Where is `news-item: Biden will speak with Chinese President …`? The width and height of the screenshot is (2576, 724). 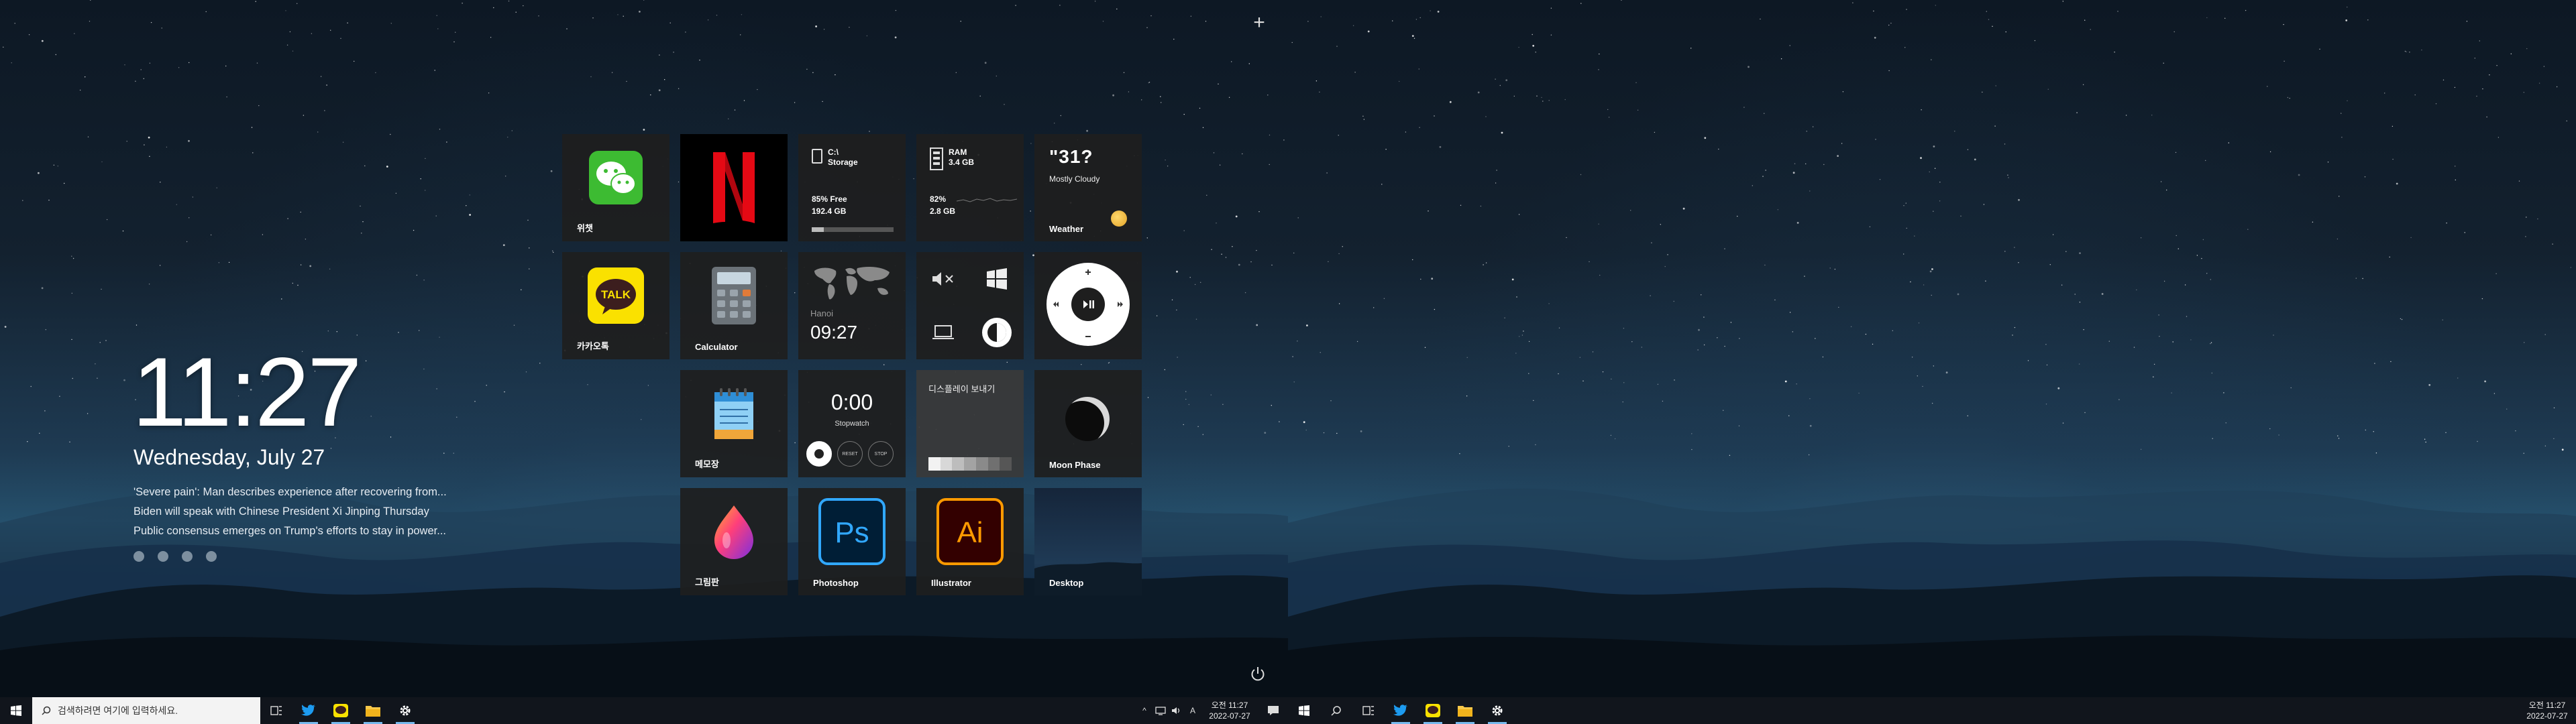 news-item: Biden will speak with Chinese President … is located at coordinates (307, 512).